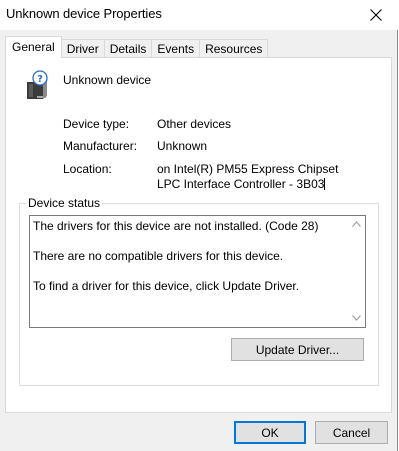  I want to click on ok-button: OK, so click(270, 432).